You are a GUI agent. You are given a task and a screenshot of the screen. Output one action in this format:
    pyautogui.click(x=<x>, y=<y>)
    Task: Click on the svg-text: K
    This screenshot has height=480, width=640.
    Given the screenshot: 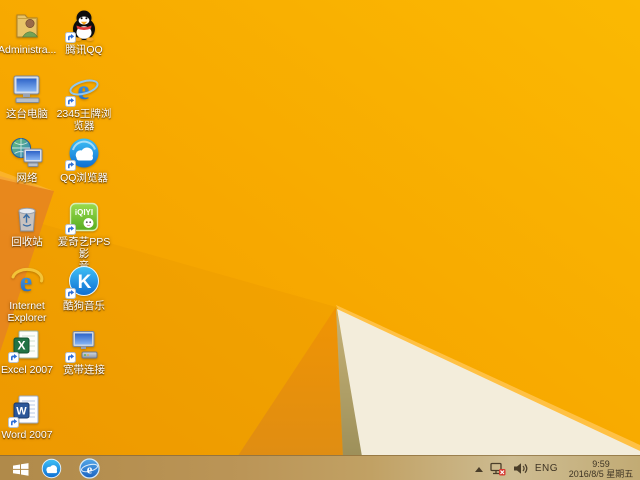 What is the action you would take?
    pyautogui.click(x=85, y=282)
    